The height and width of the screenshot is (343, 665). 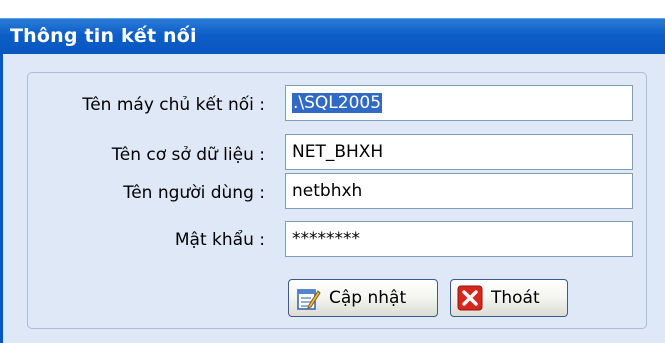 I want to click on close-x-icon, so click(x=470, y=298).